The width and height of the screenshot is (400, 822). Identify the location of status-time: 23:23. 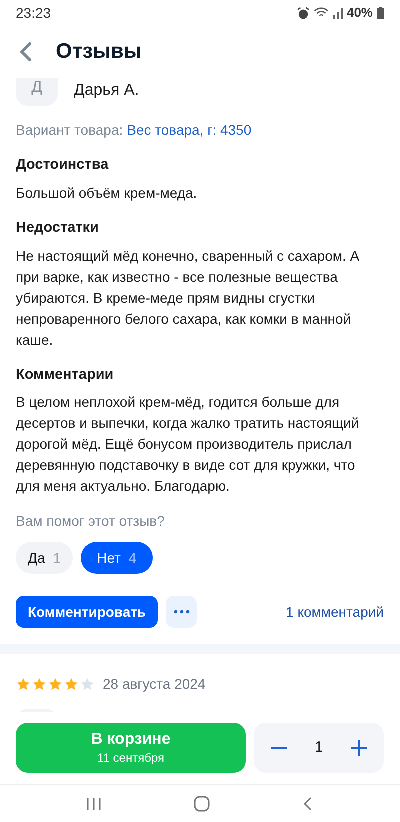
(34, 13).